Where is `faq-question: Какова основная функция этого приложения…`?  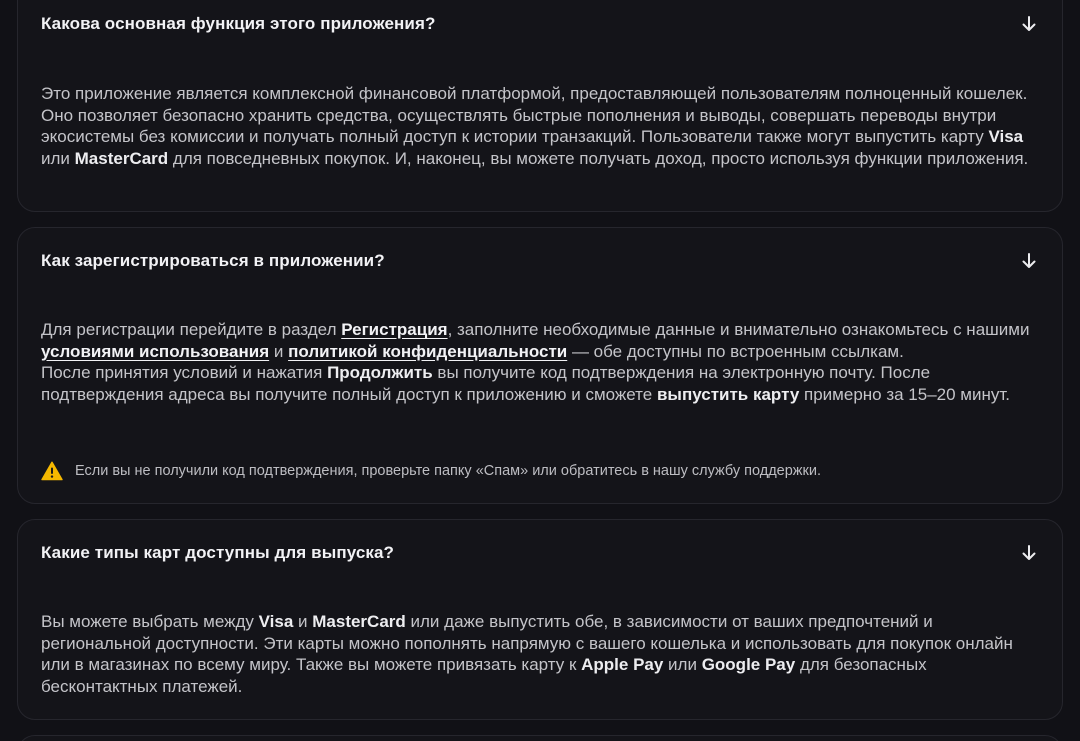 faq-question: Какова основная функция этого приложения… is located at coordinates (238, 23).